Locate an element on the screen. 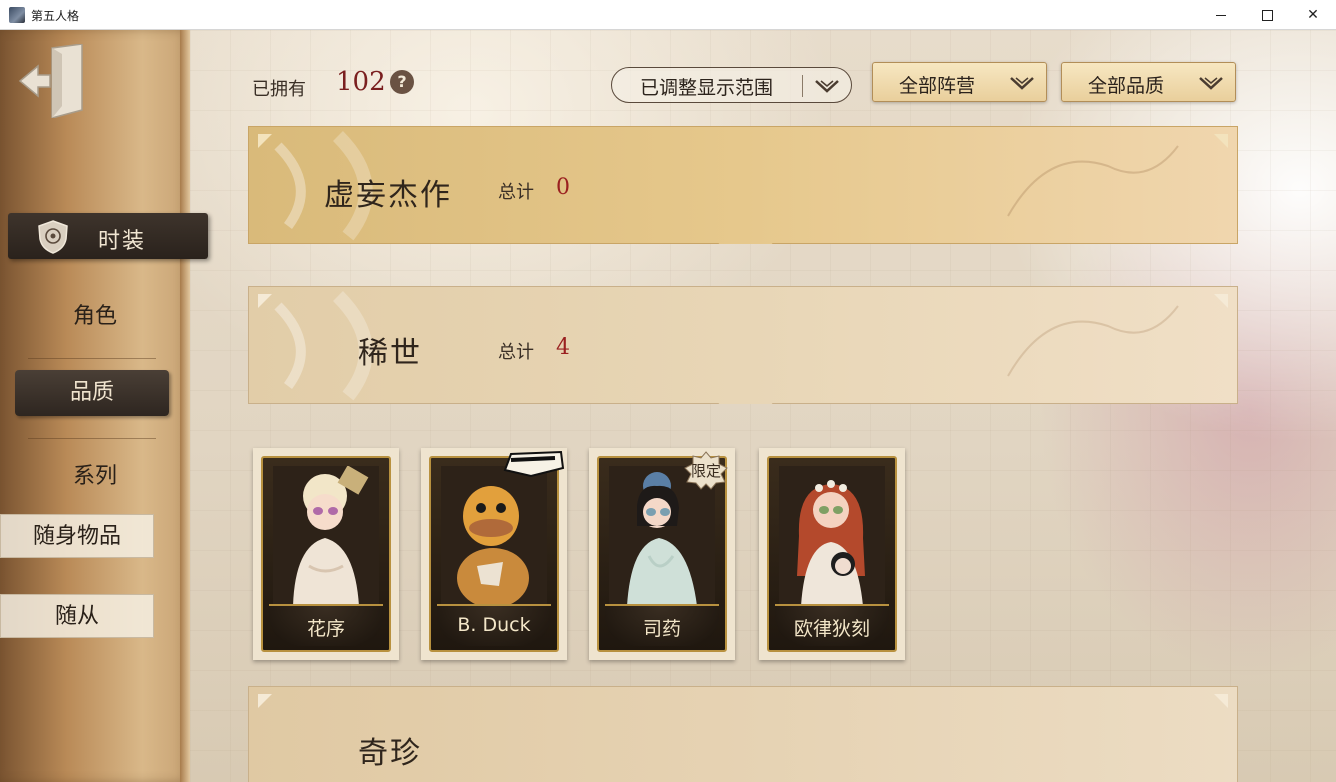  help-icon: ? is located at coordinates (402, 82).